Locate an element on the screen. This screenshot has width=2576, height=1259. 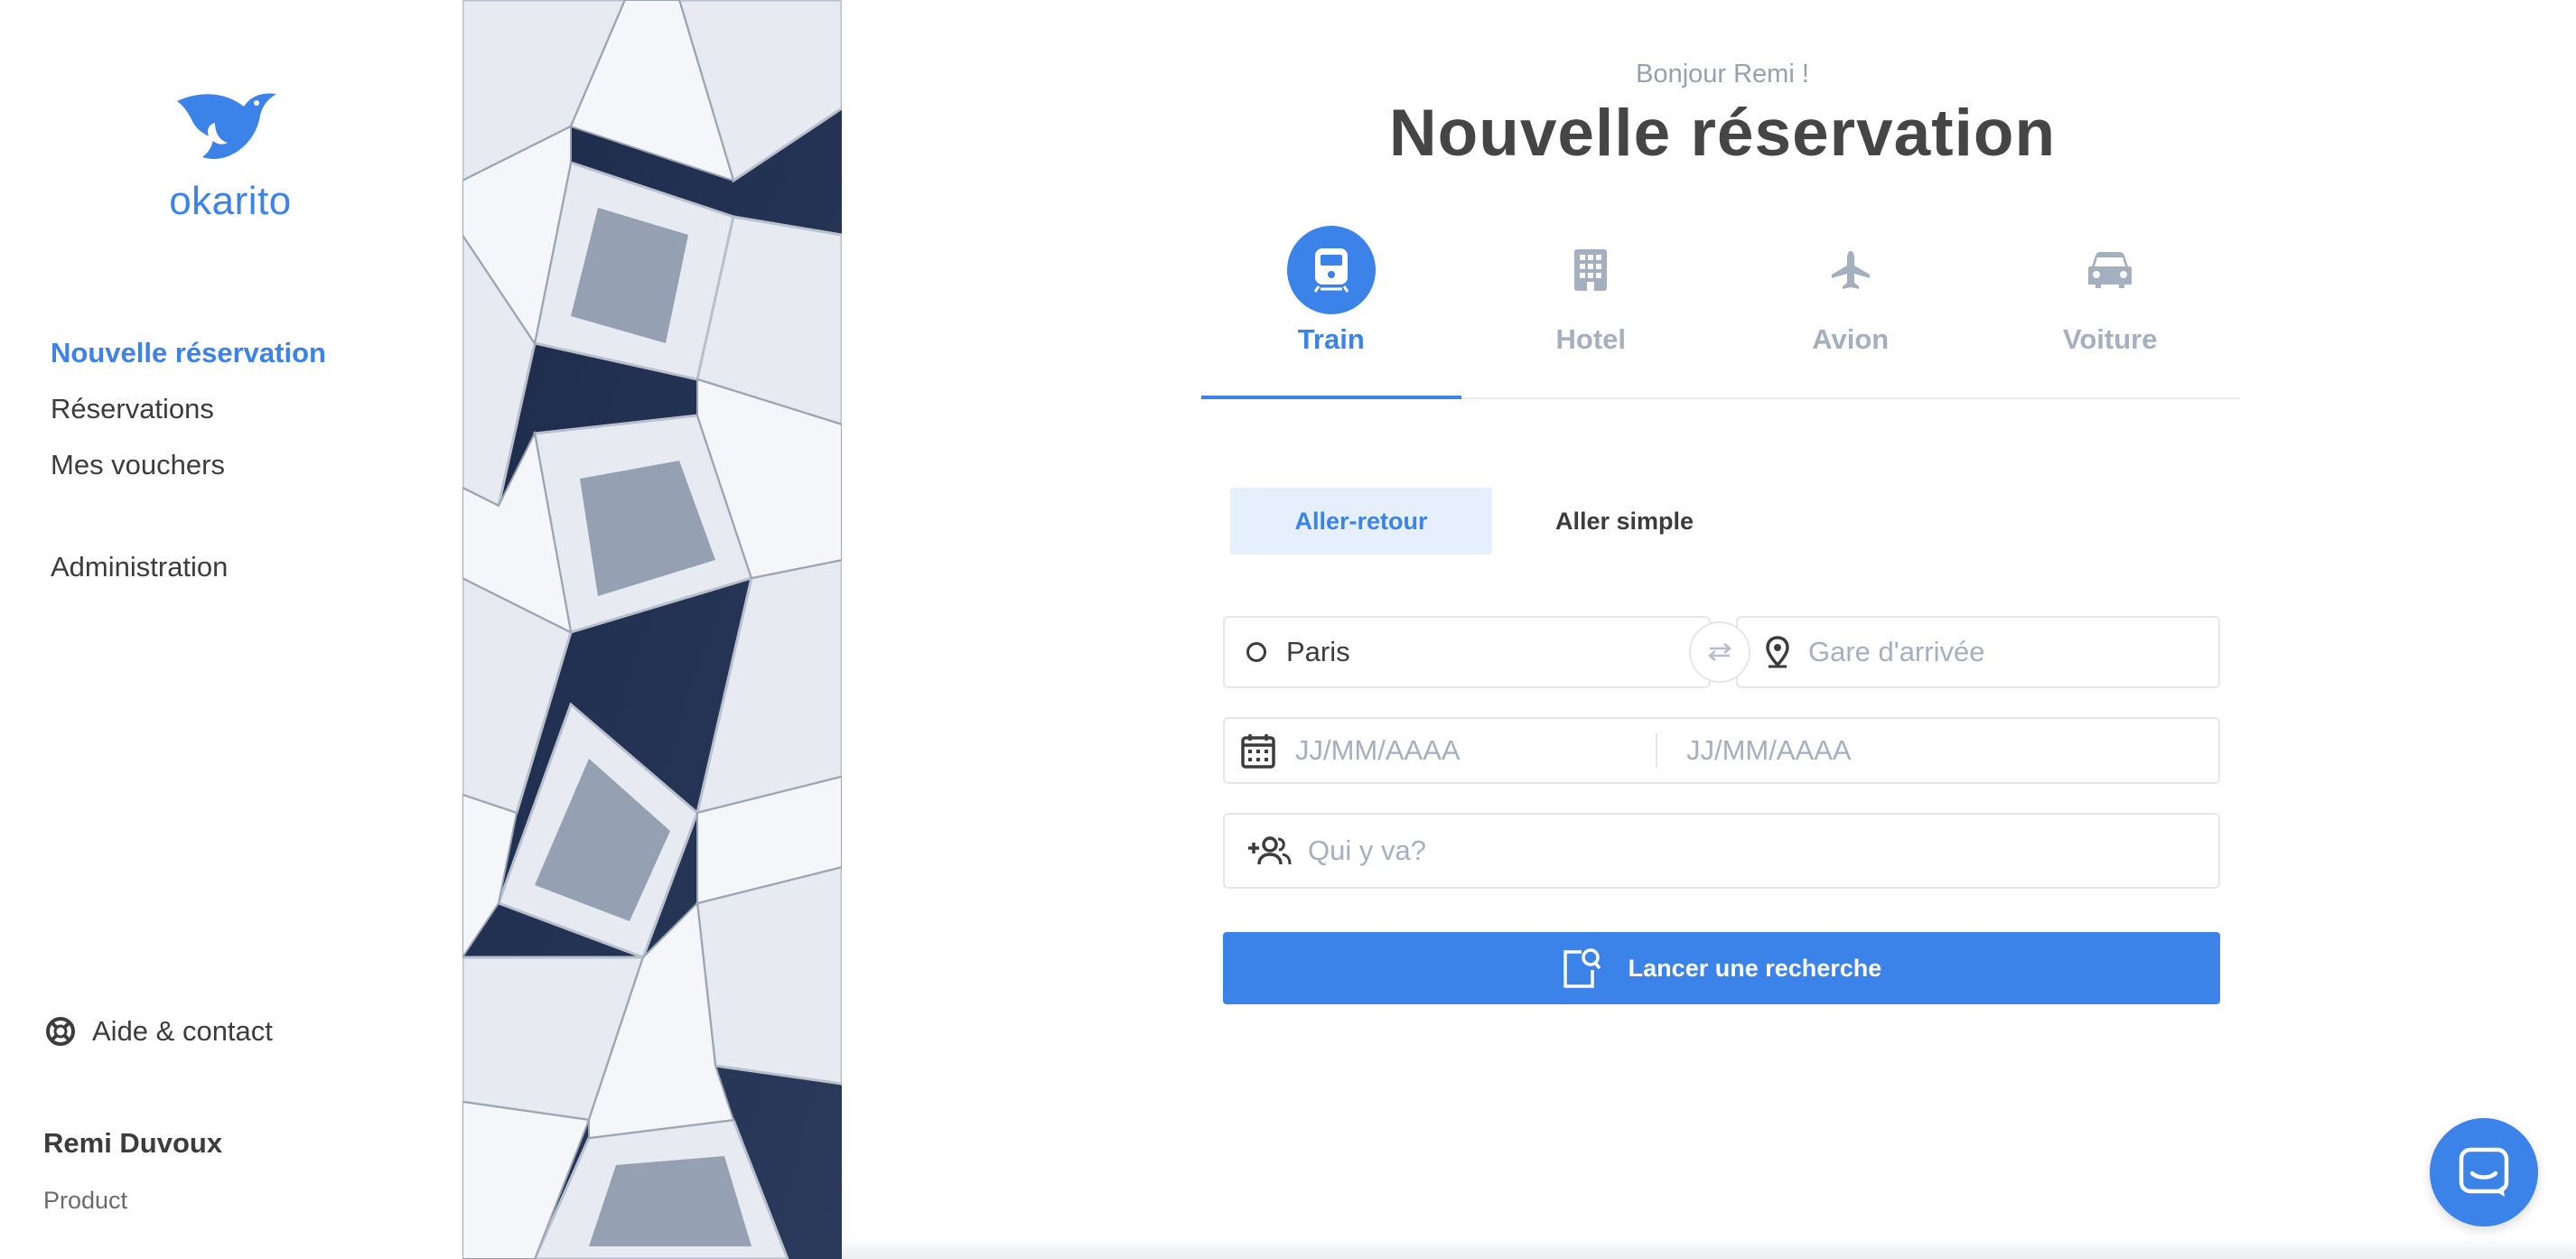
chat-launcher-button is located at coordinates (2484, 1172).